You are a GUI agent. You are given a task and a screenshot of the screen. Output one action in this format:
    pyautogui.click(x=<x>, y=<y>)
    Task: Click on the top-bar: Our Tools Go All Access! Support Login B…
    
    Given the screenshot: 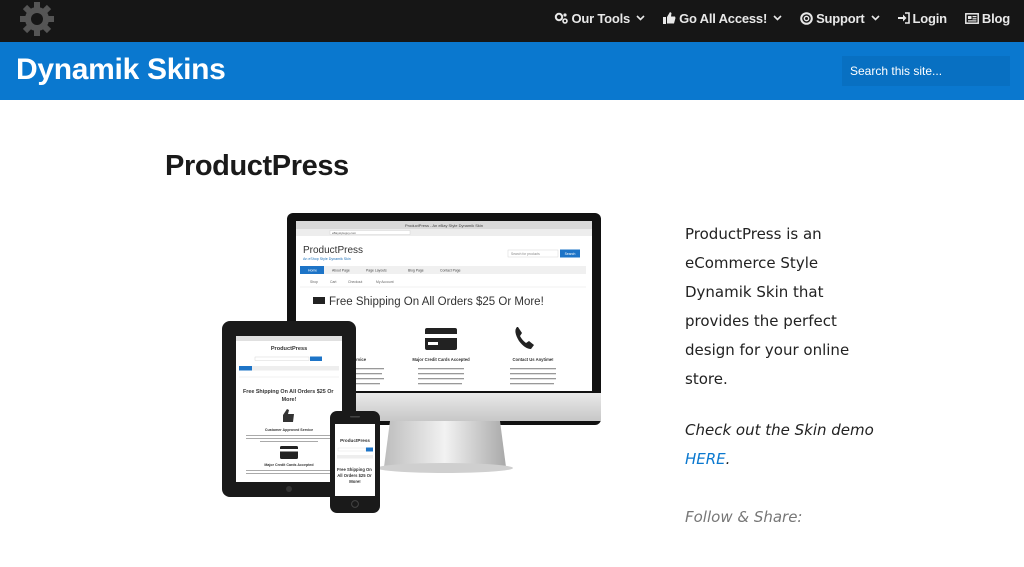 What is the action you would take?
    pyautogui.click(x=512, y=21)
    